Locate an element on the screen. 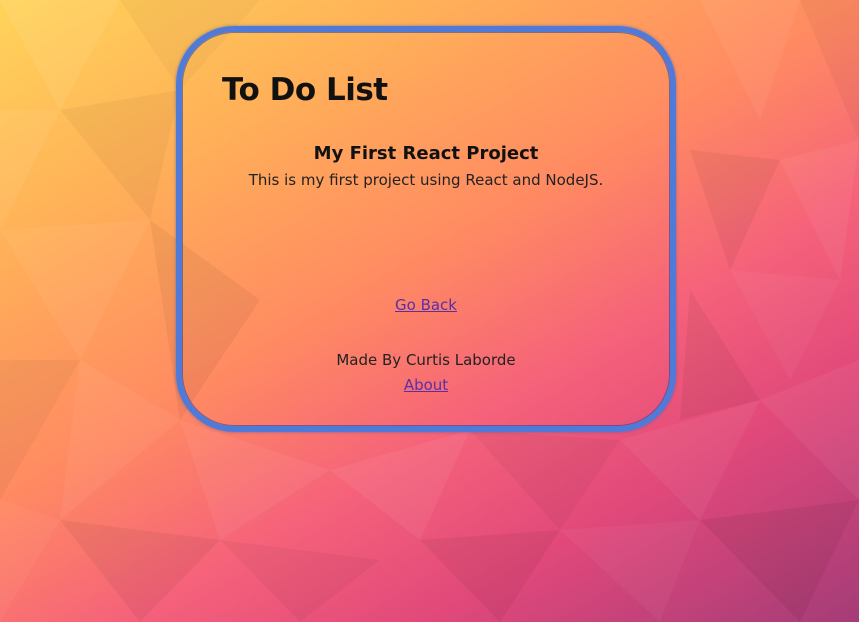 The image size is (859, 622). about-container: About is located at coordinates (426, 385).